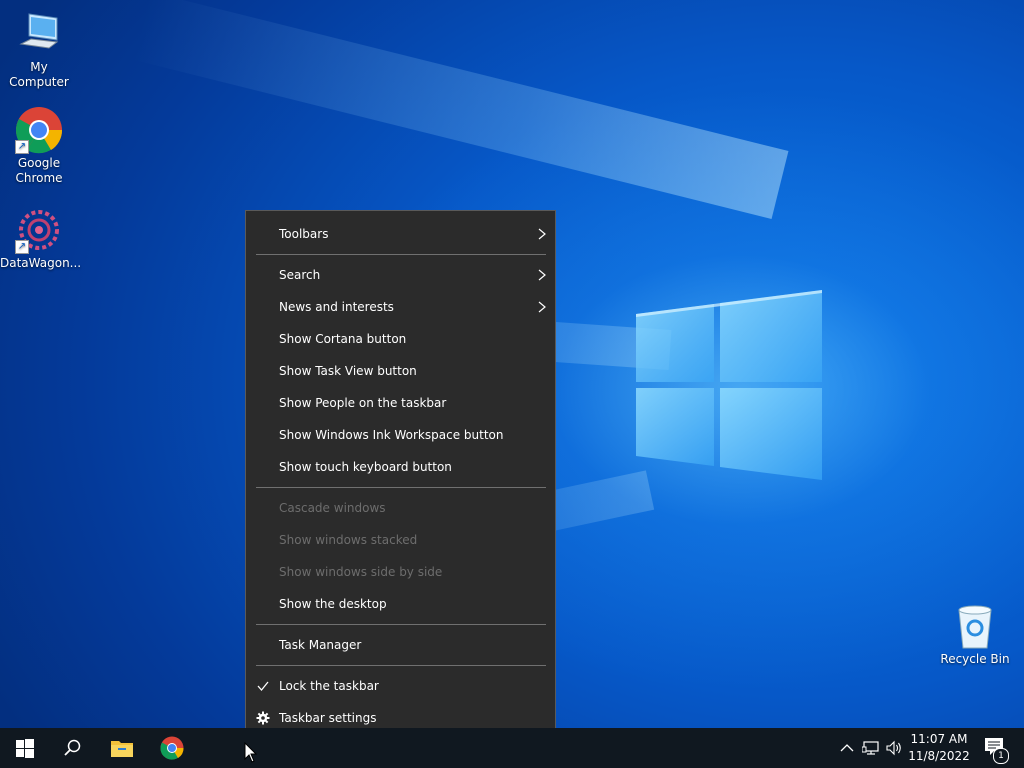 This screenshot has width=1024, height=768. What do you see at coordinates (512, 748) in the screenshot?
I see `taskbar: 11:07 AM 11/8/2022 1` at bounding box center [512, 748].